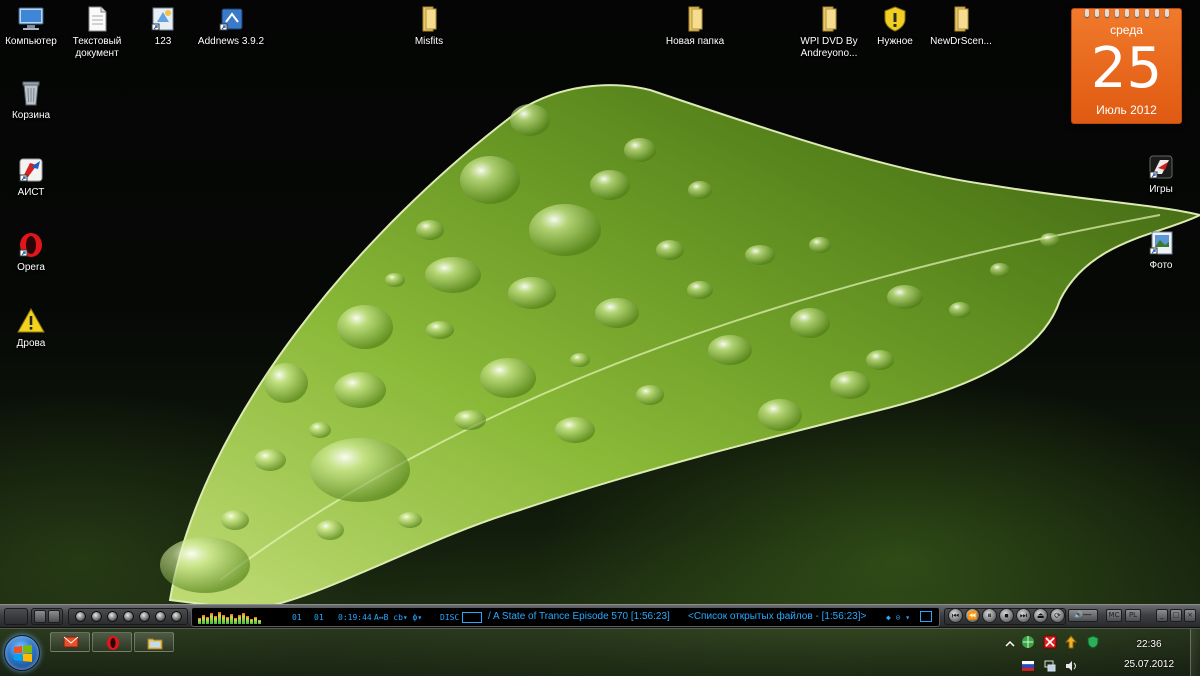  Describe the element at coordinates (34, 100) in the screenshot. I see `desktop-icon-recycle-bin: Корзина` at that location.